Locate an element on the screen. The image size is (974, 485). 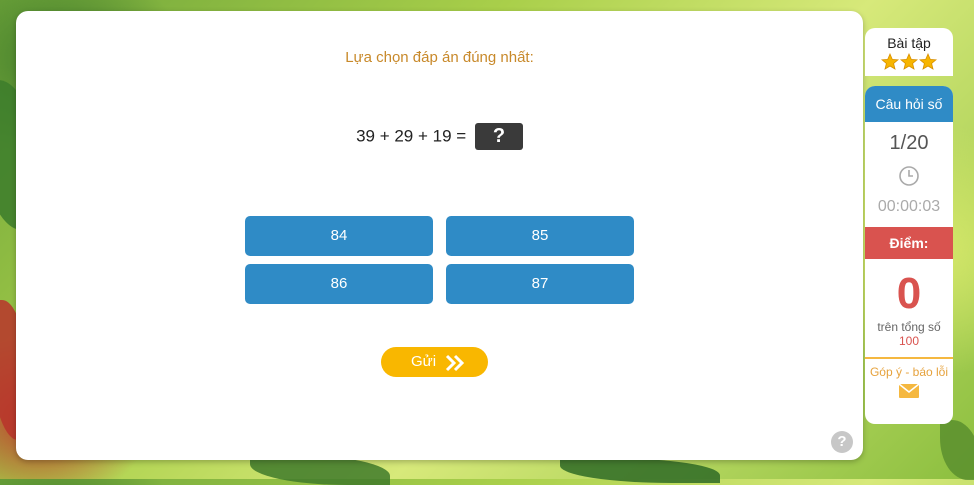
submit-button: Gửi is located at coordinates (434, 362).